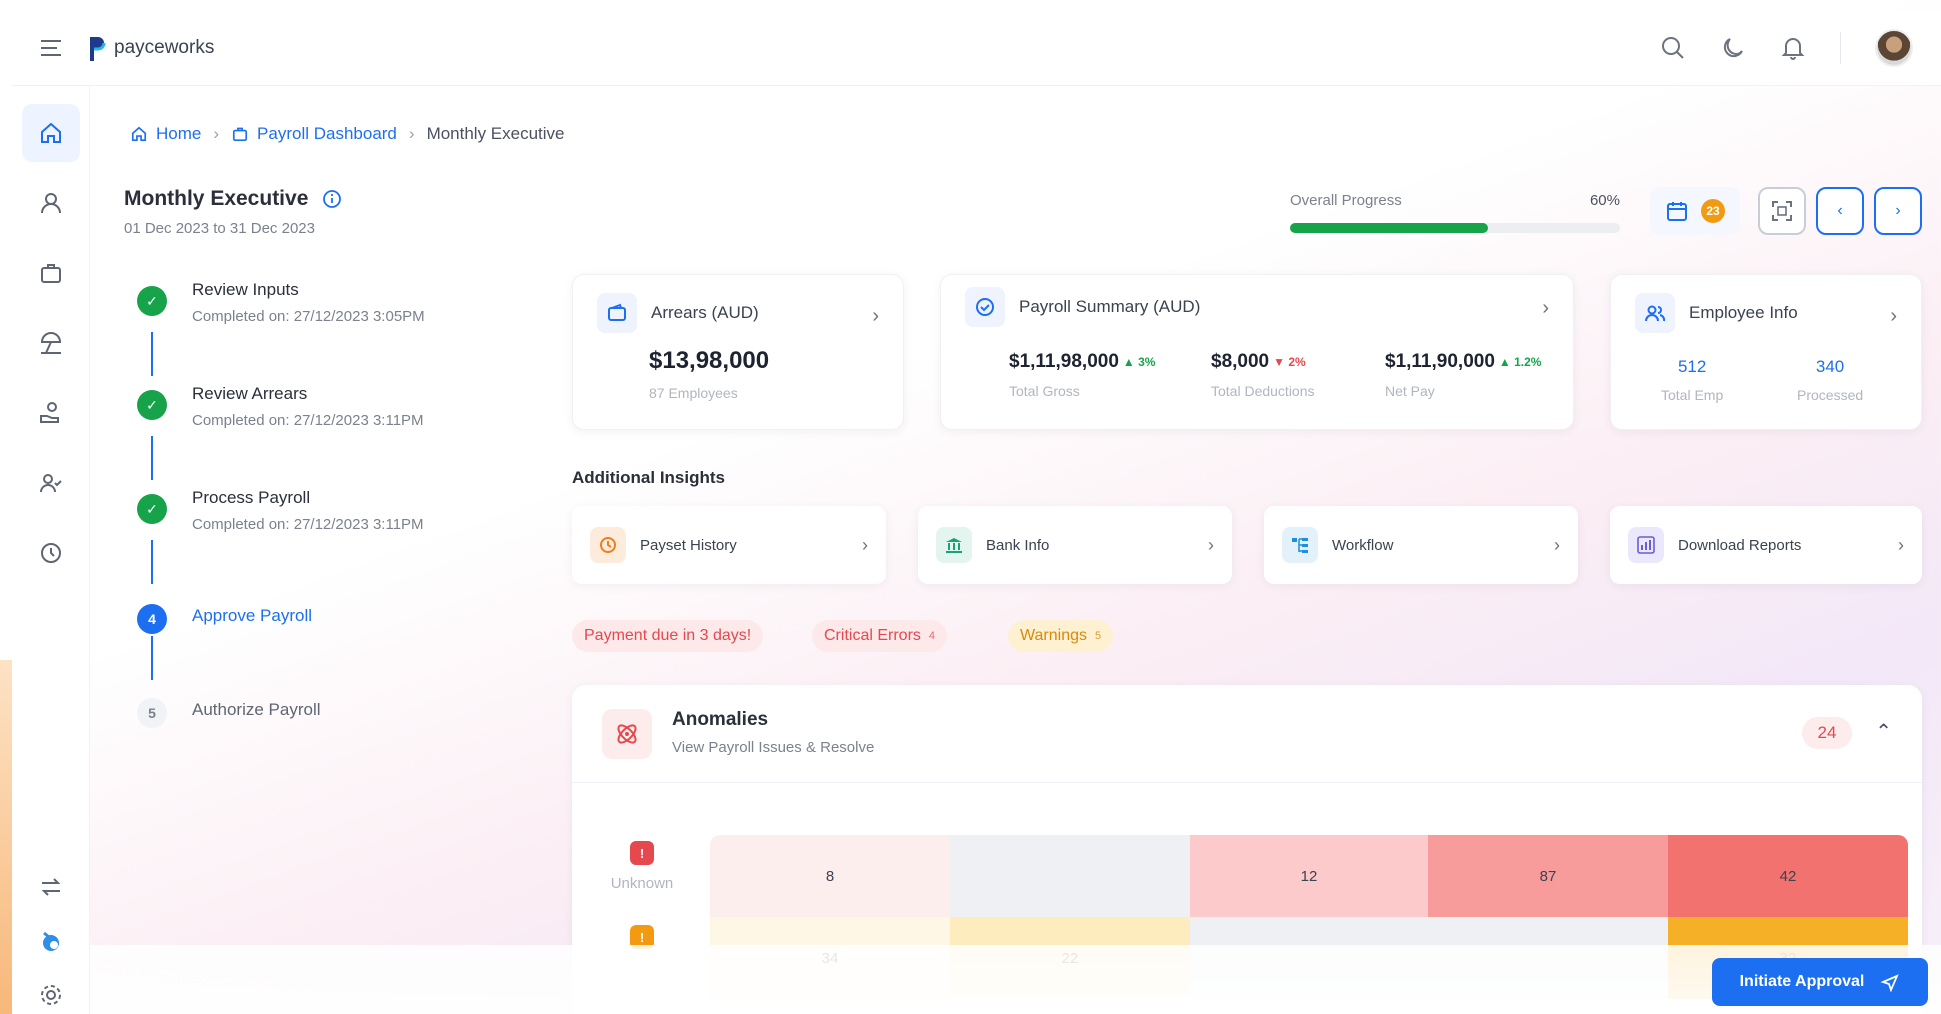 This screenshot has width=1941, height=1014. Describe the element at coordinates (693, 393) in the screenshot. I see `arrears-employees: 87 Employees` at that location.